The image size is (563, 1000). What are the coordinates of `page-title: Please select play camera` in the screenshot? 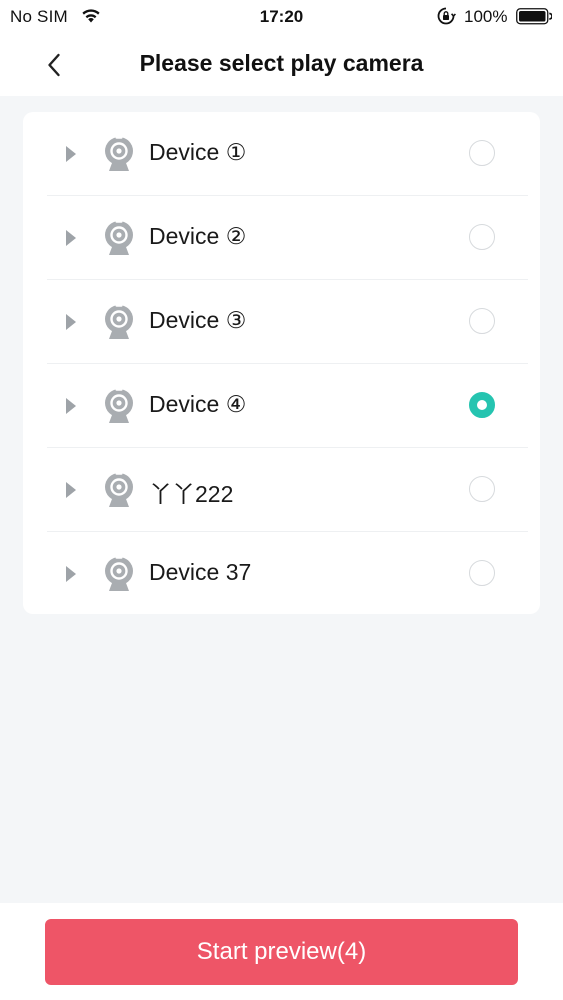 It's located at (281, 63).